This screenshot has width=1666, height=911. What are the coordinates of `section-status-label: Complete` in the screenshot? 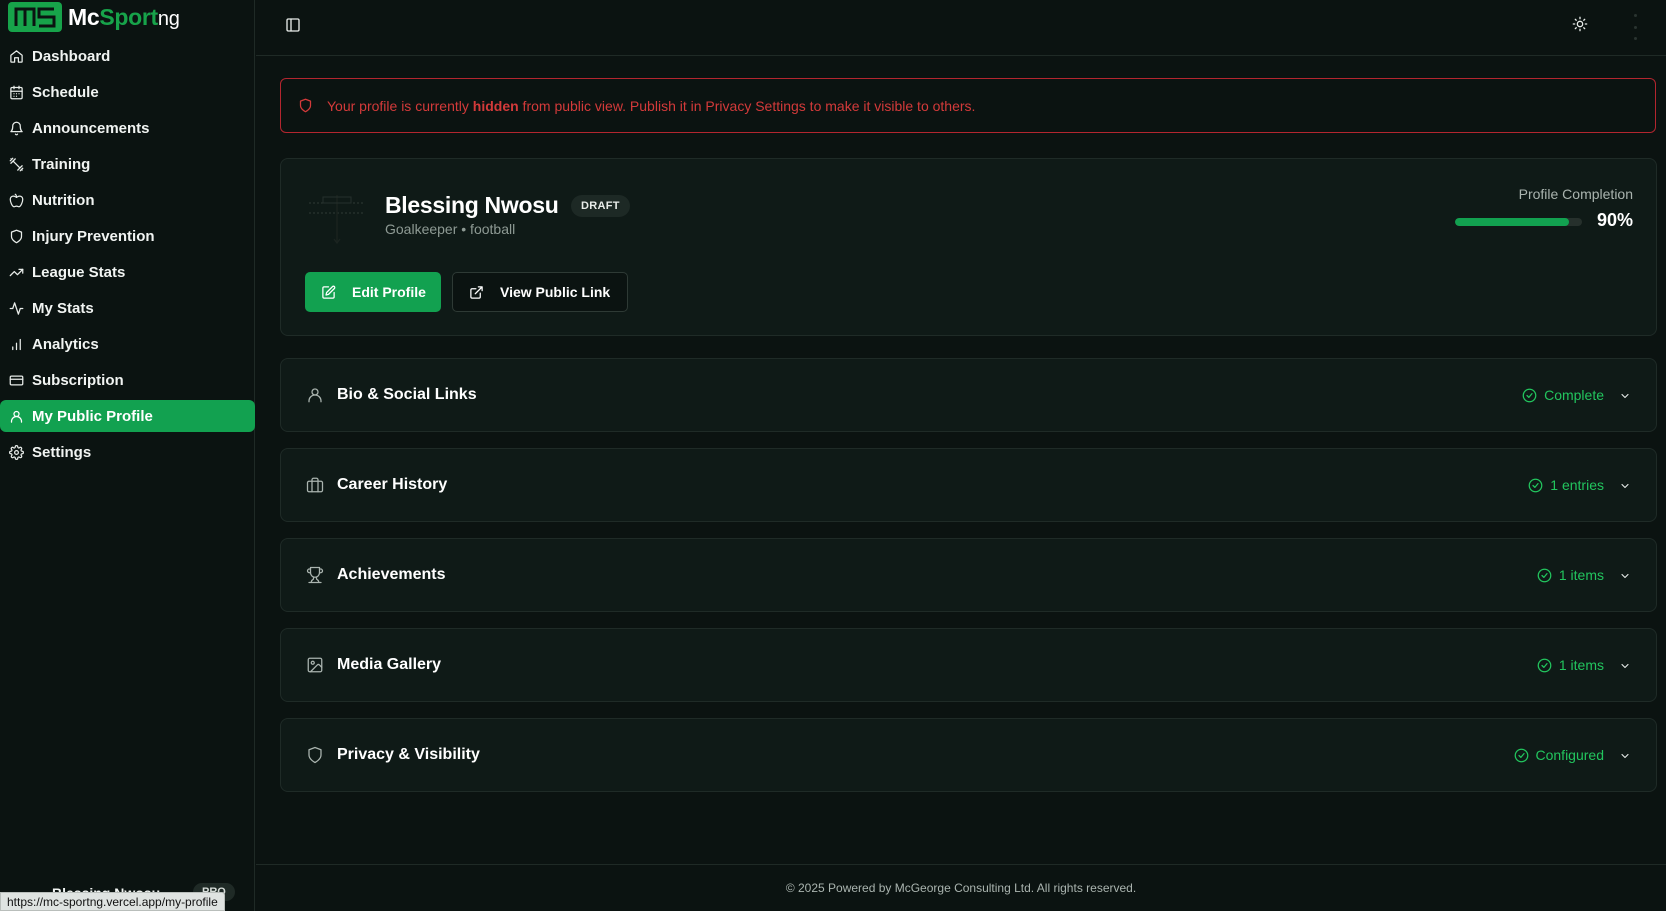 It's located at (1574, 395).